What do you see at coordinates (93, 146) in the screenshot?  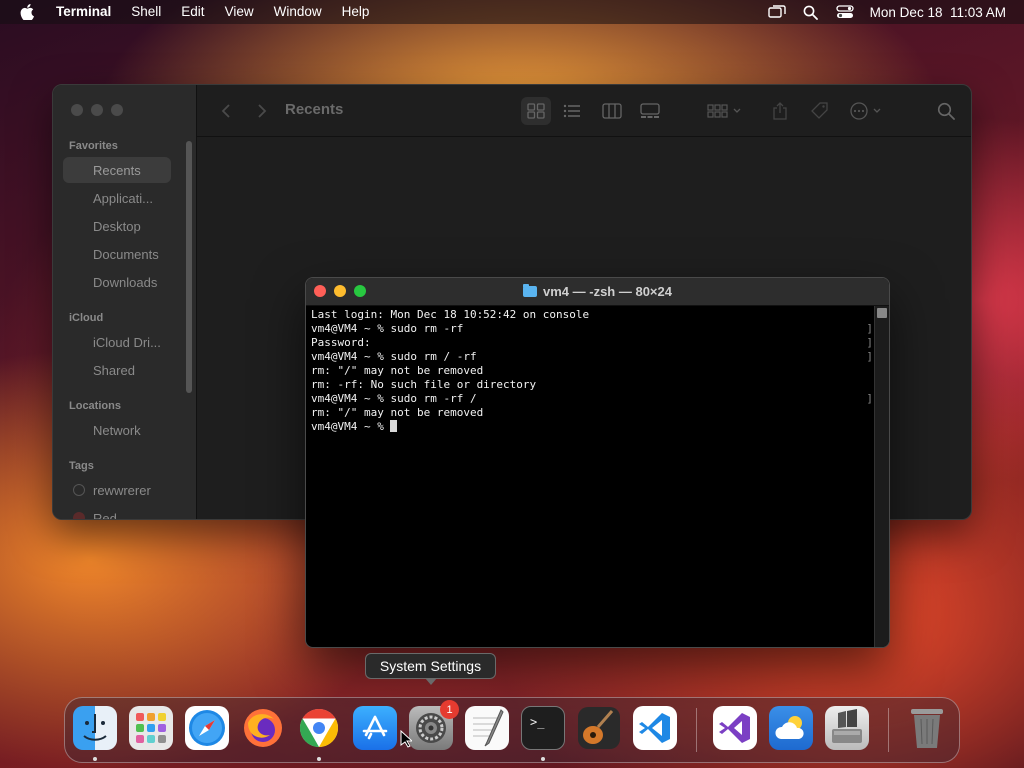 I see `sidebar-header-favorites: Favorites` at bounding box center [93, 146].